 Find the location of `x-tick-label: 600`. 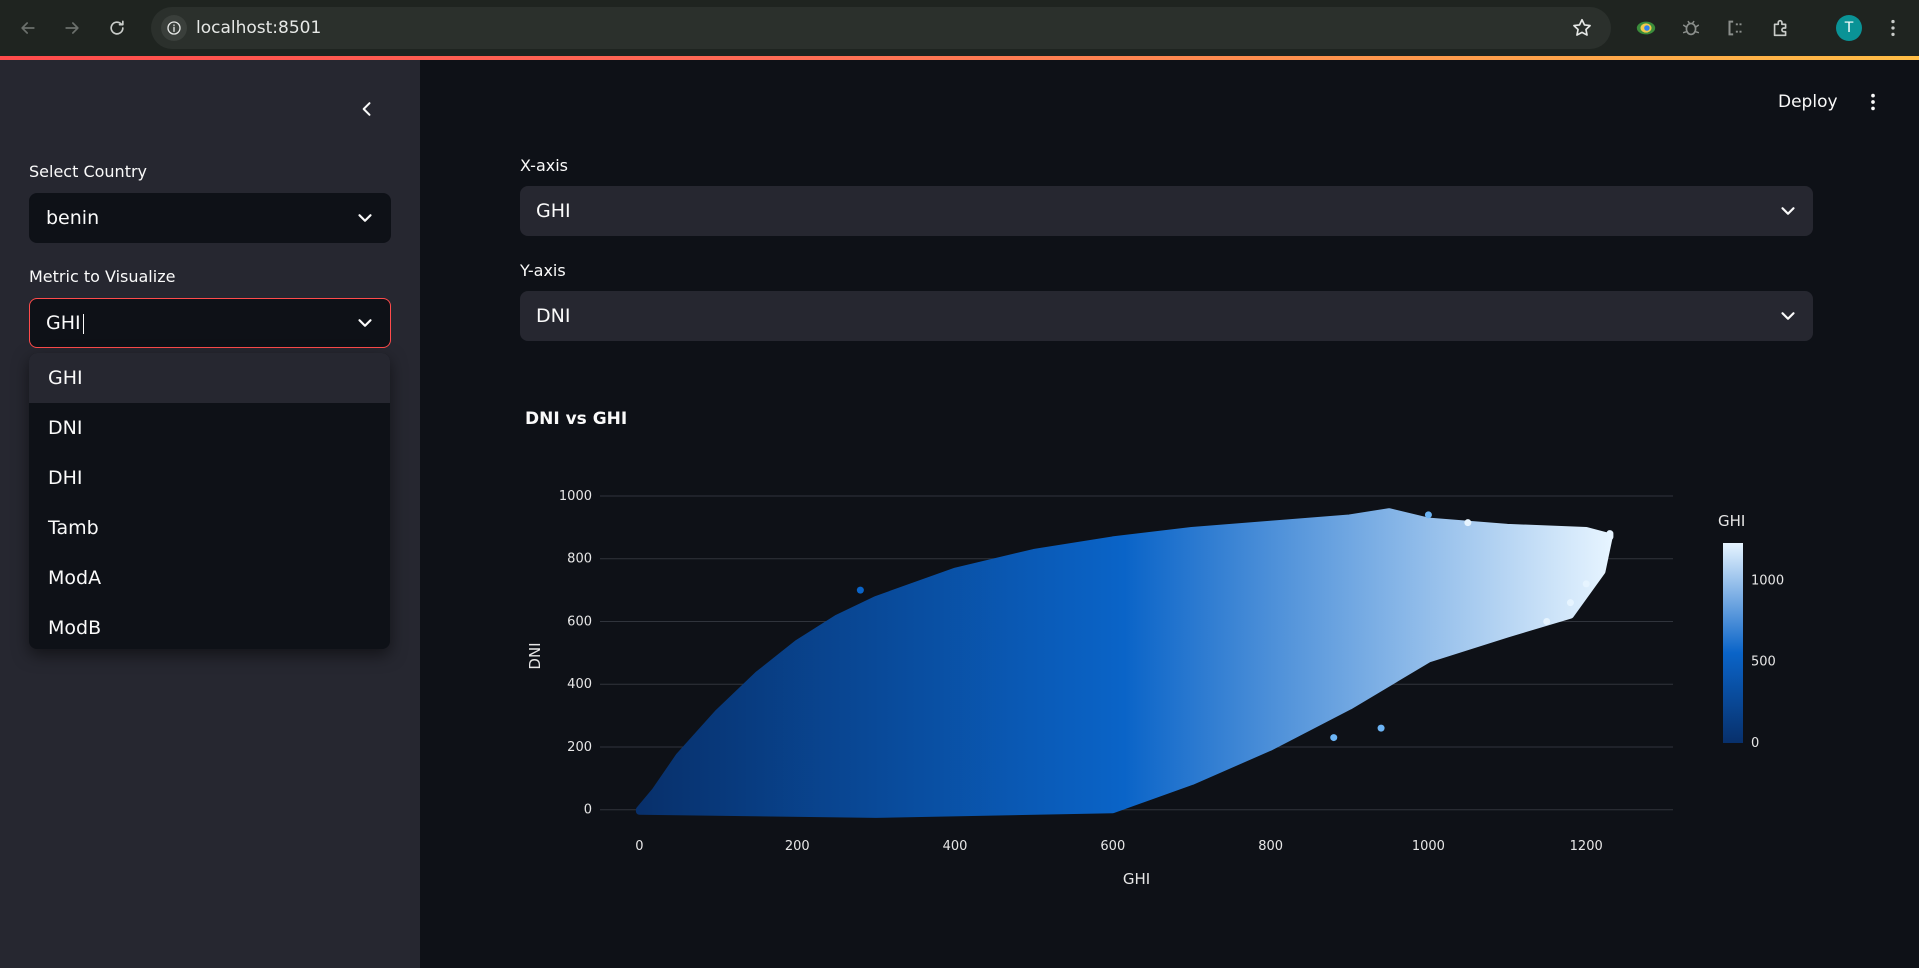

x-tick-label: 600 is located at coordinates (1112, 846).